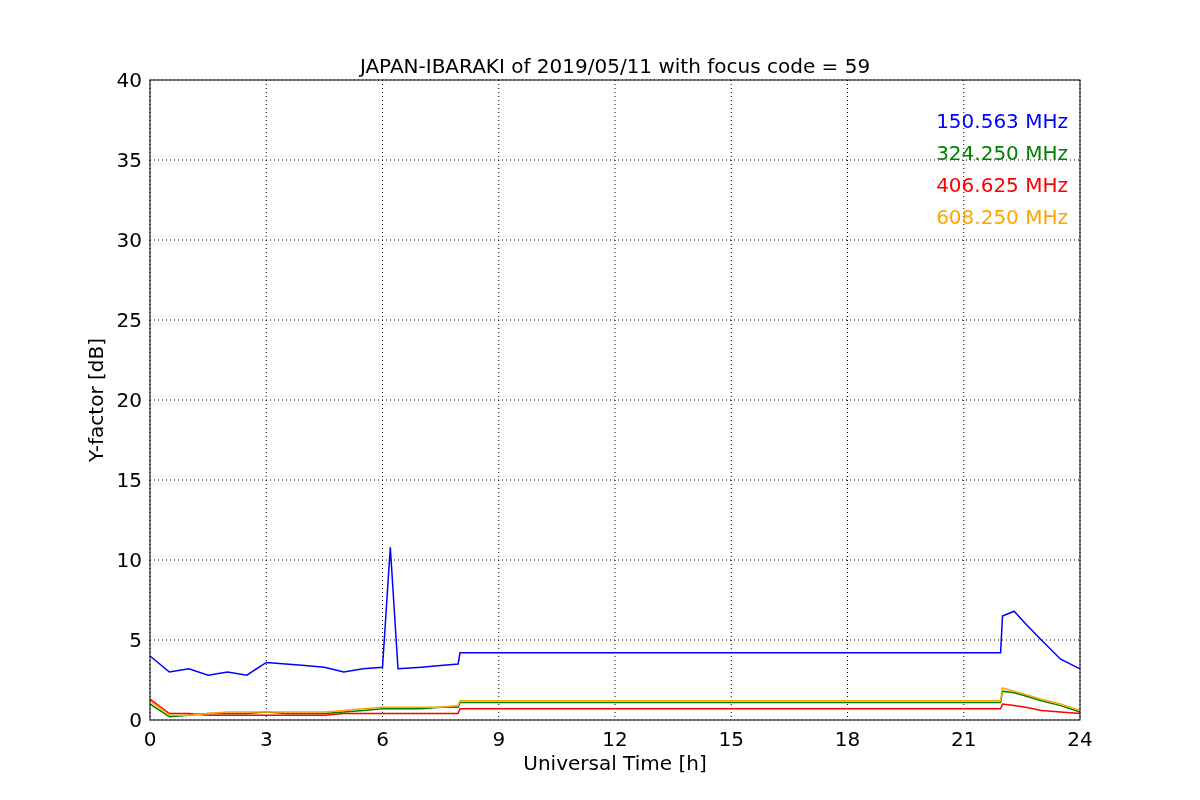 The width and height of the screenshot is (1200, 800). What do you see at coordinates (129, 160) in the screenshot?
I see `y-tick-label: 35` at bounding box center [129, 160].